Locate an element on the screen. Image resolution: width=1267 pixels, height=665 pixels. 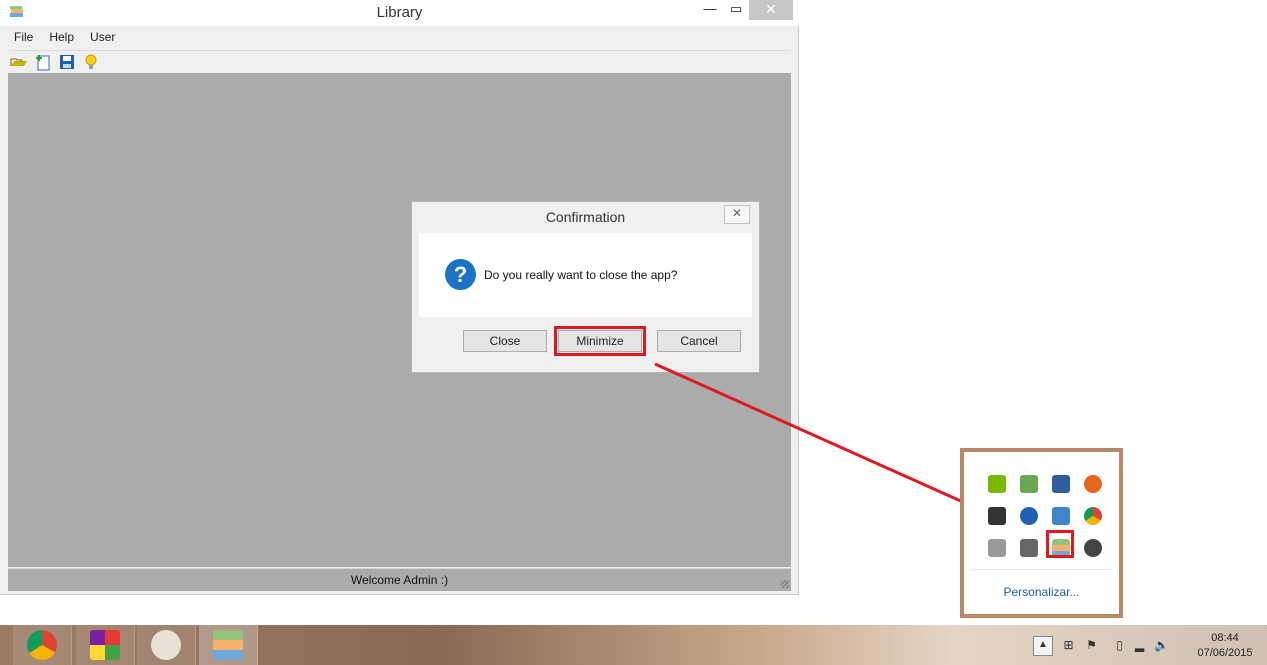
office-icon is located at coordinates (1093, 484).